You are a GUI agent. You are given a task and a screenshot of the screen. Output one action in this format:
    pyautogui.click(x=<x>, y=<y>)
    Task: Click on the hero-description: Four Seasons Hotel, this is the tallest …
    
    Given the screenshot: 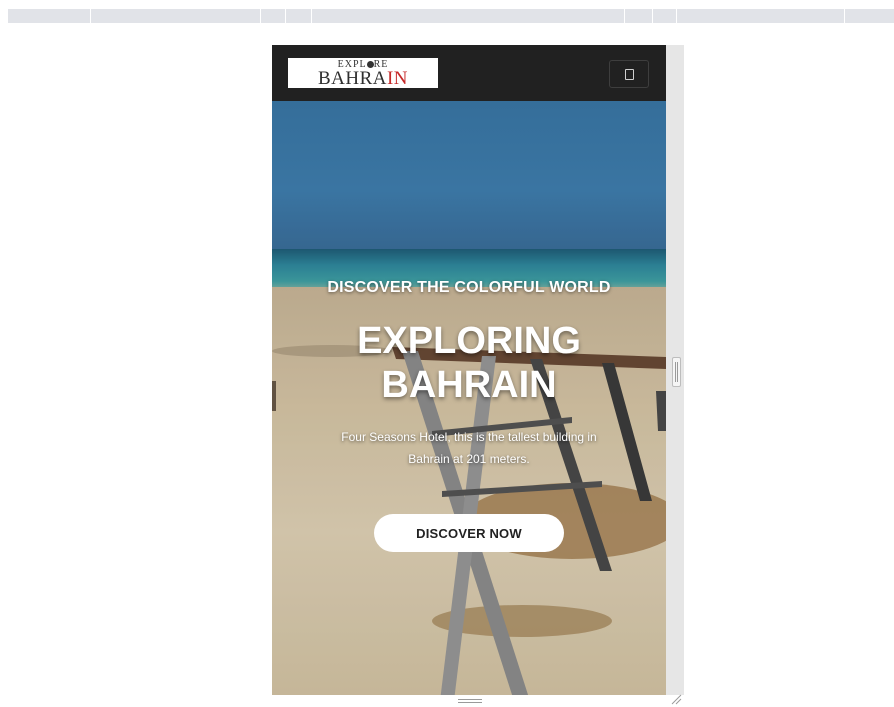 What is the action you would take?
    pyautogui.click(x=469, y=448)
    